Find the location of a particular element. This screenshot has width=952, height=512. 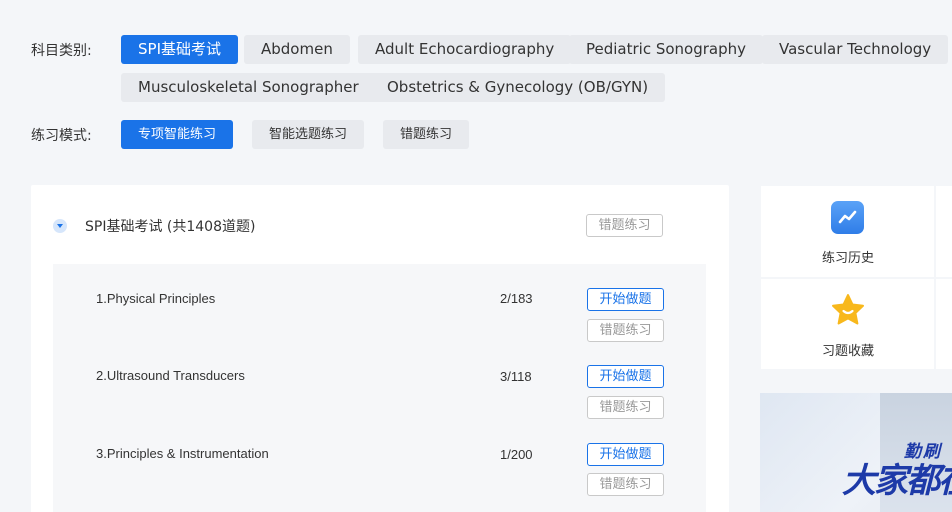

section-title: SPI基础考试 (共1408道题) is located at coordinates (170, 227).